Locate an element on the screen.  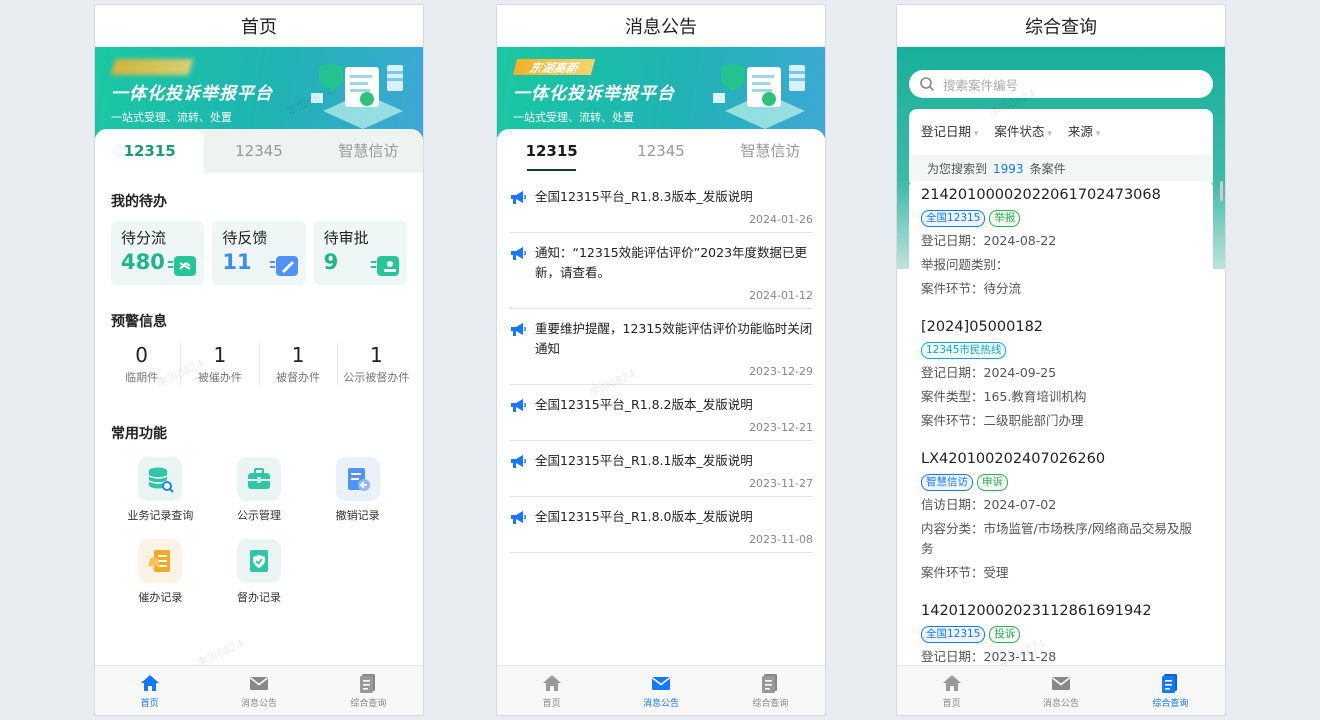
notice-date: 2024-01-12 is located at coordinates (781, 295).